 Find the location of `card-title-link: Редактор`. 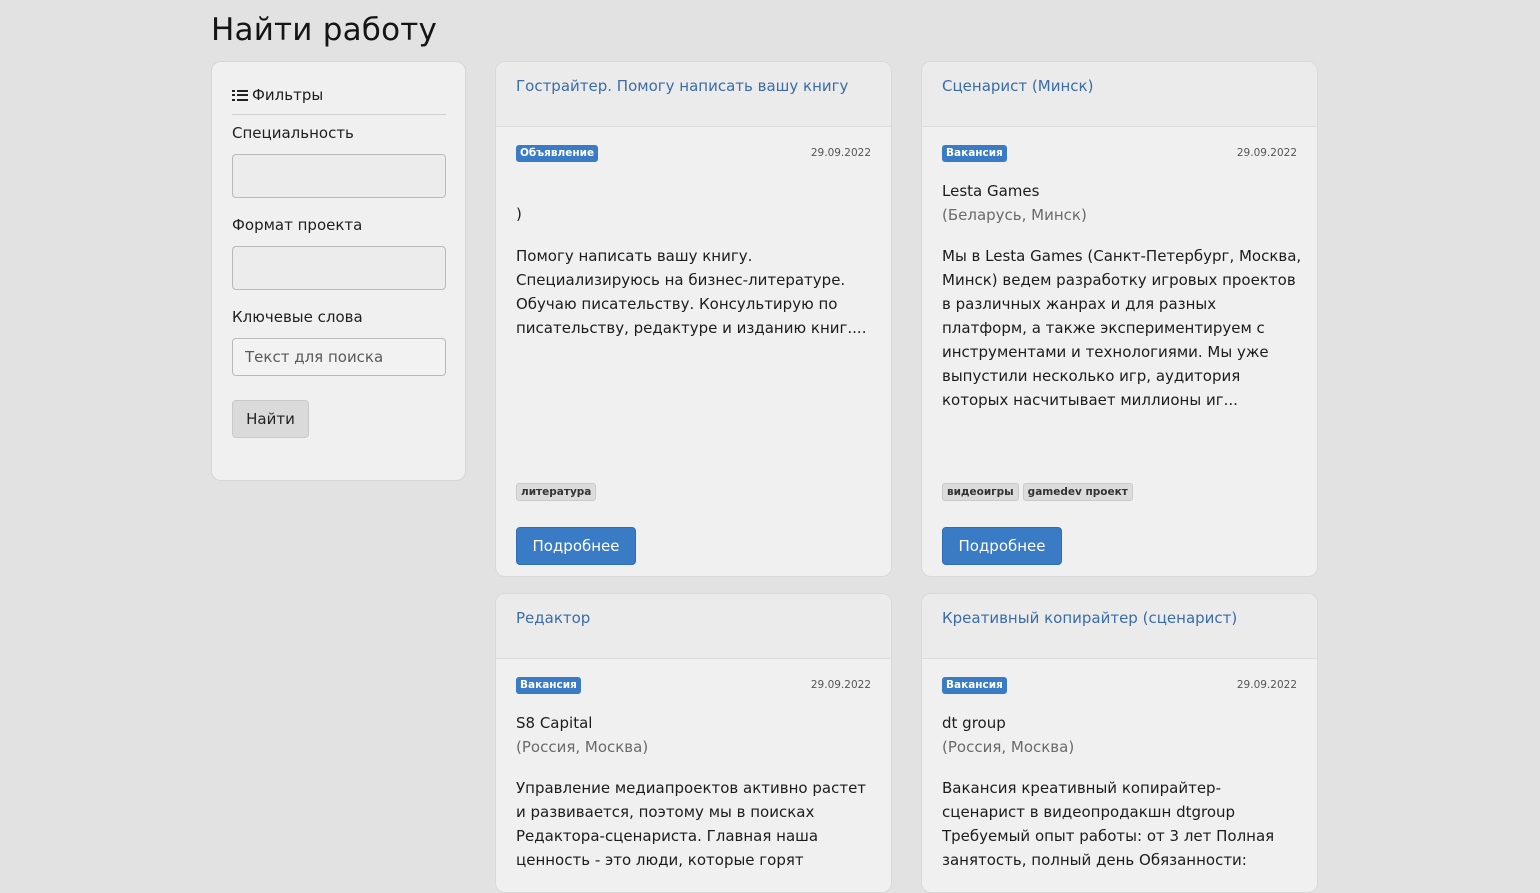

card-title-link: Редактор is located at coordinates (553, 618).